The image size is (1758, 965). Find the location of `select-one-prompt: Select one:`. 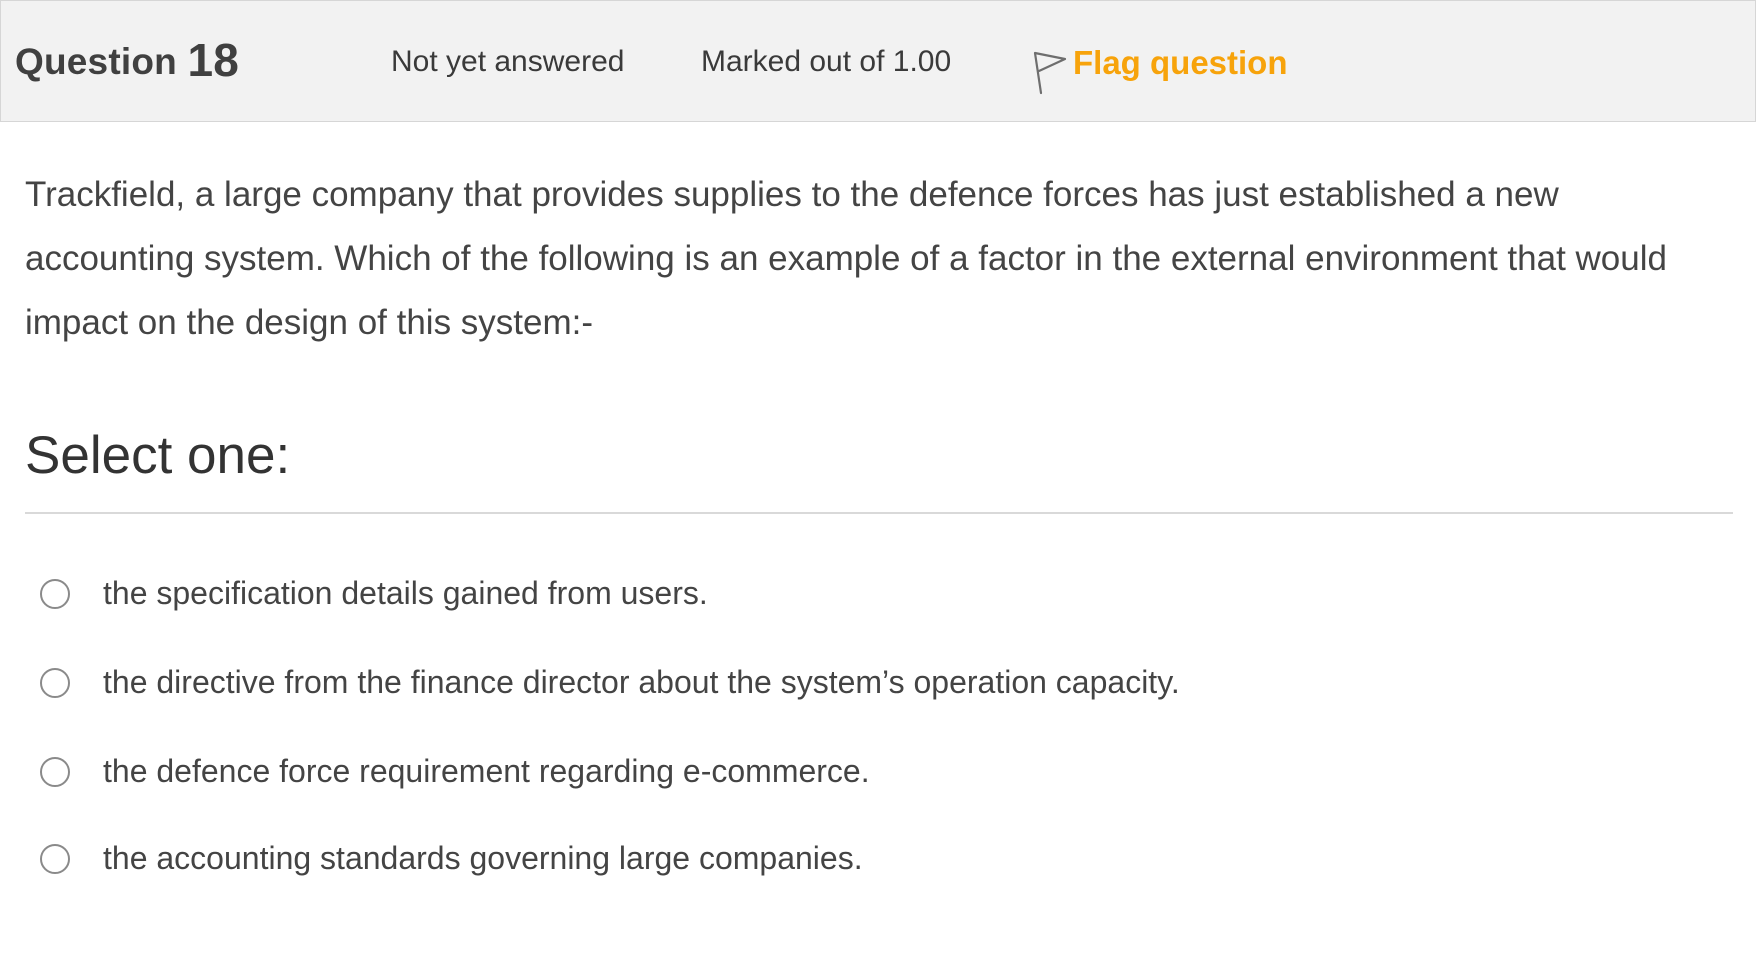

select-one-prompt: Select one: is located at coordinates (158, 455).